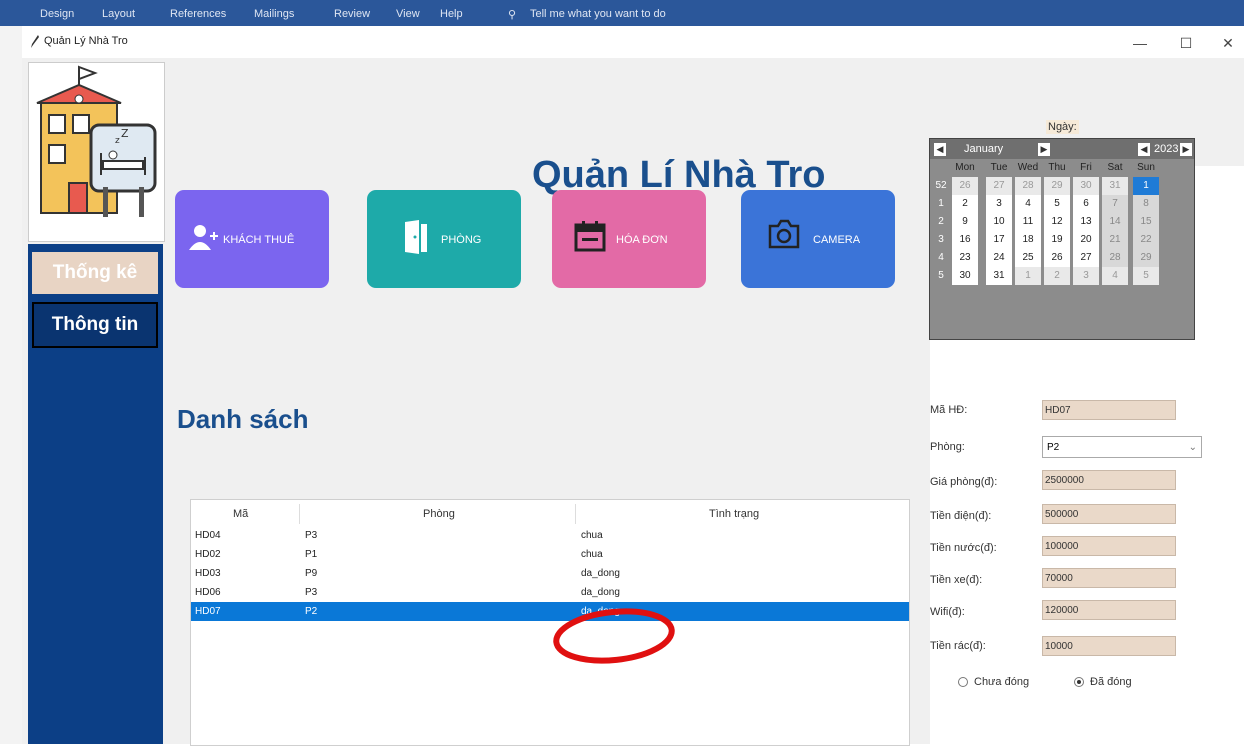 The height and width of the screenshot is (746, 1244). I want to click on week-number: 2, so click(941, 222).